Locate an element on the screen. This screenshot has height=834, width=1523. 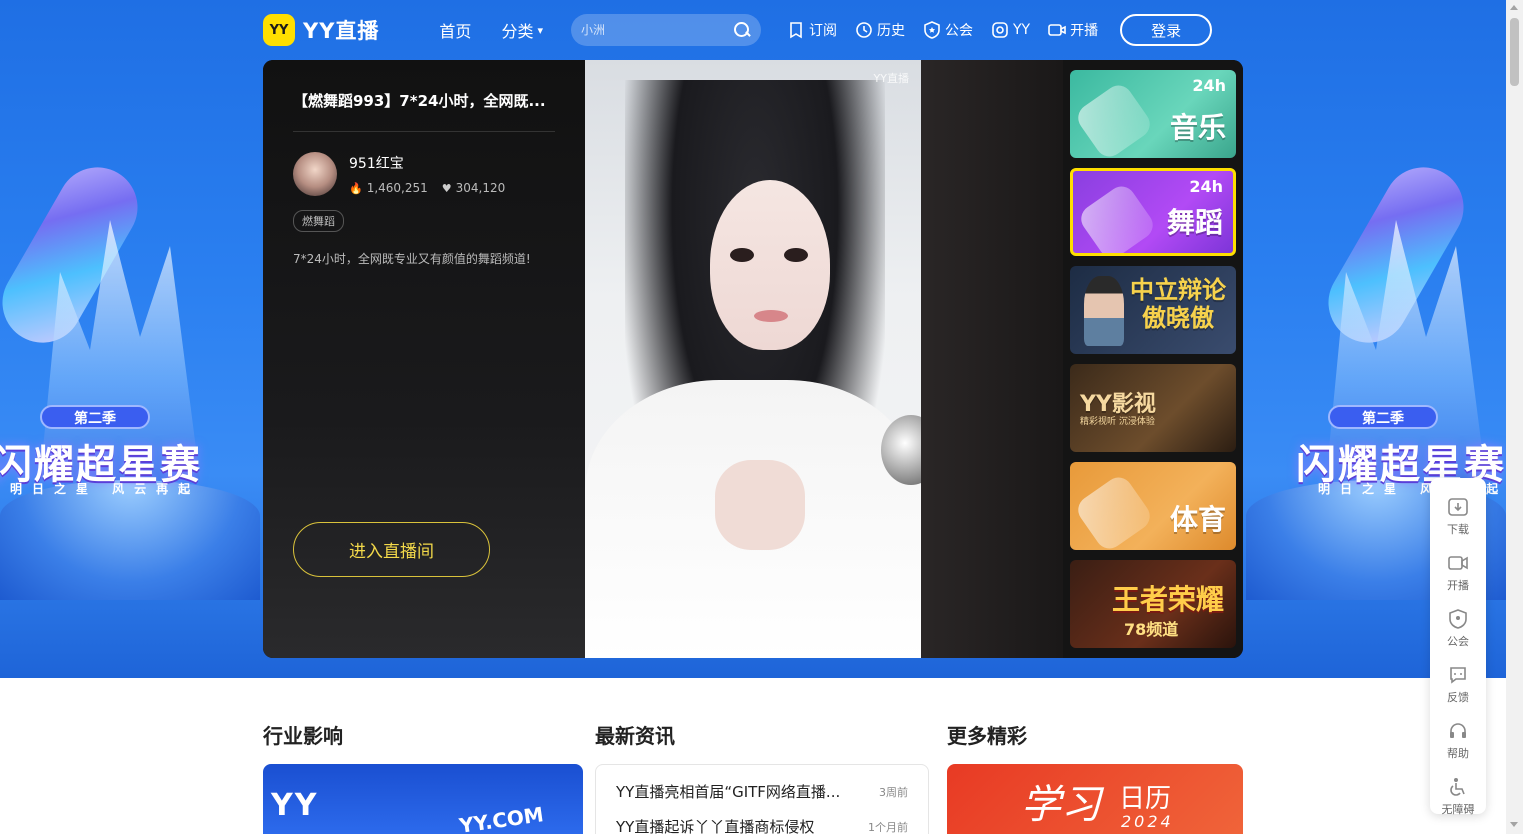
stream-stats: 🔥 1,460,251 ♥ 304,120 is located at coordinates (434, 188).